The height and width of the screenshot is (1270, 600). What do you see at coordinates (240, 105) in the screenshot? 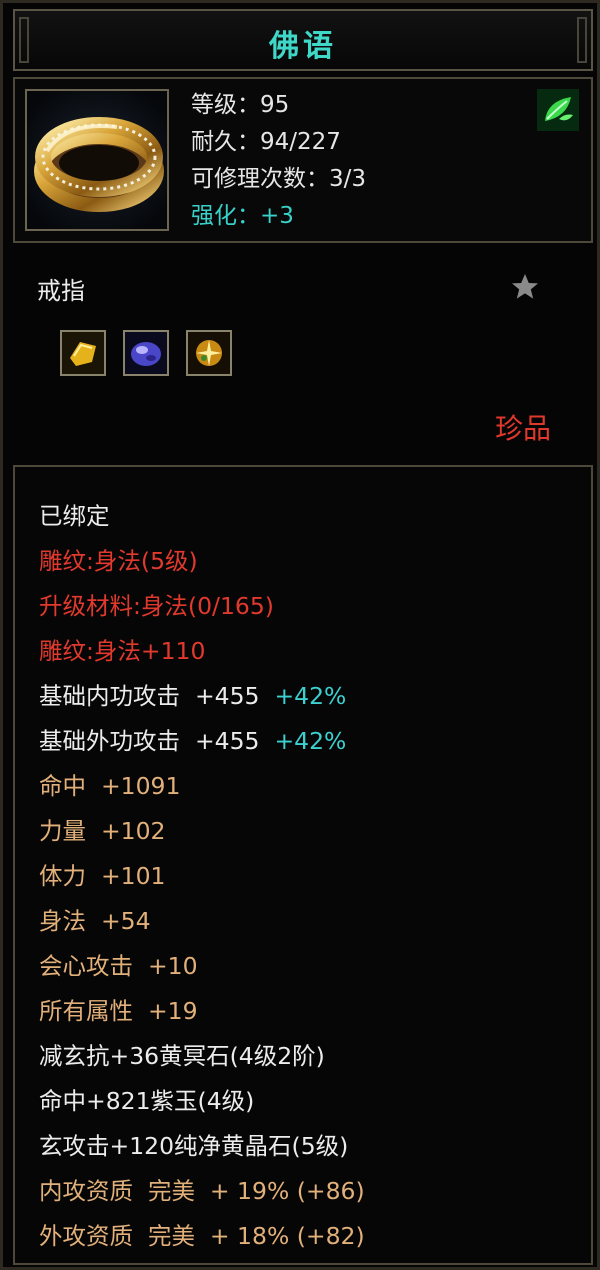
I see `level-text: 等级：95` at bounding box center [240, 105].